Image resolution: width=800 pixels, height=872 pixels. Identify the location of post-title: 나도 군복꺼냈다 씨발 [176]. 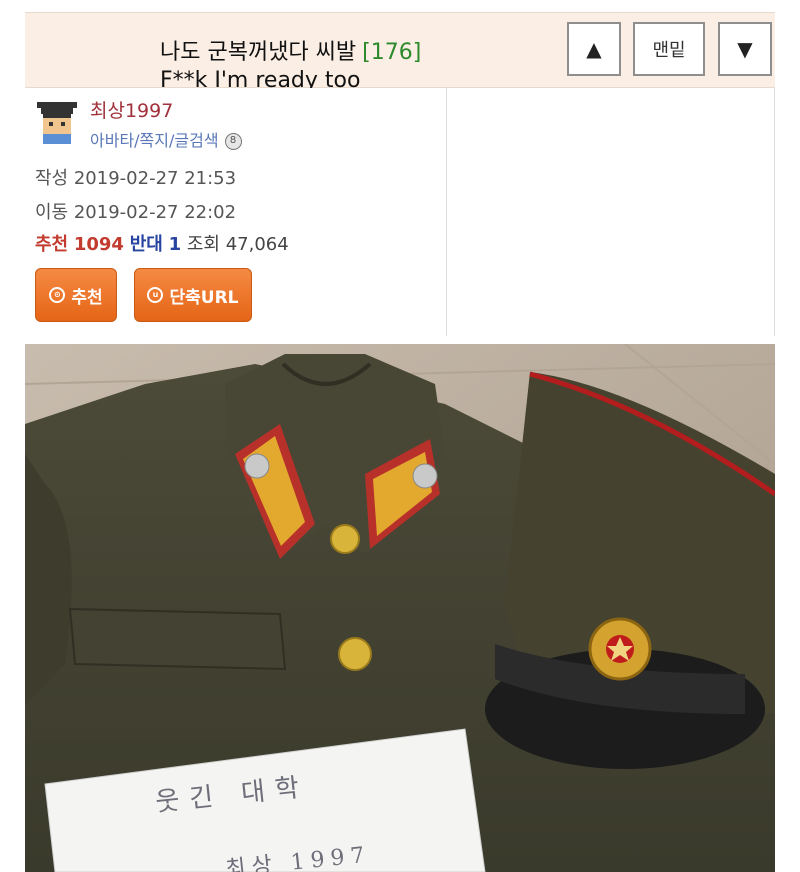
(290, 50).